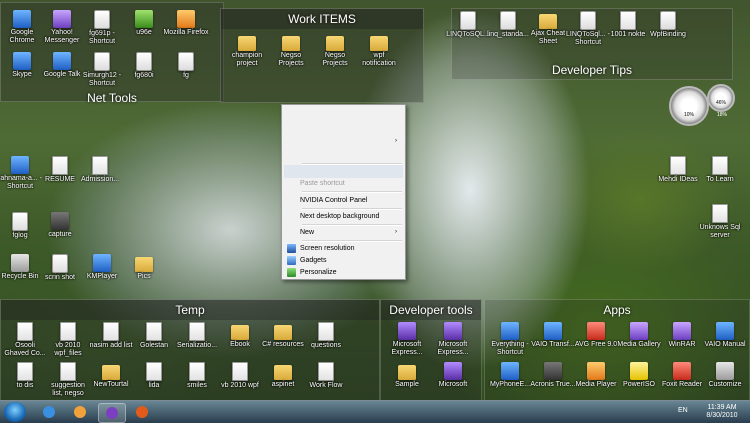  I want to click on desktop-icon-nasim-add-list: nasim add list, so click(111, 336).